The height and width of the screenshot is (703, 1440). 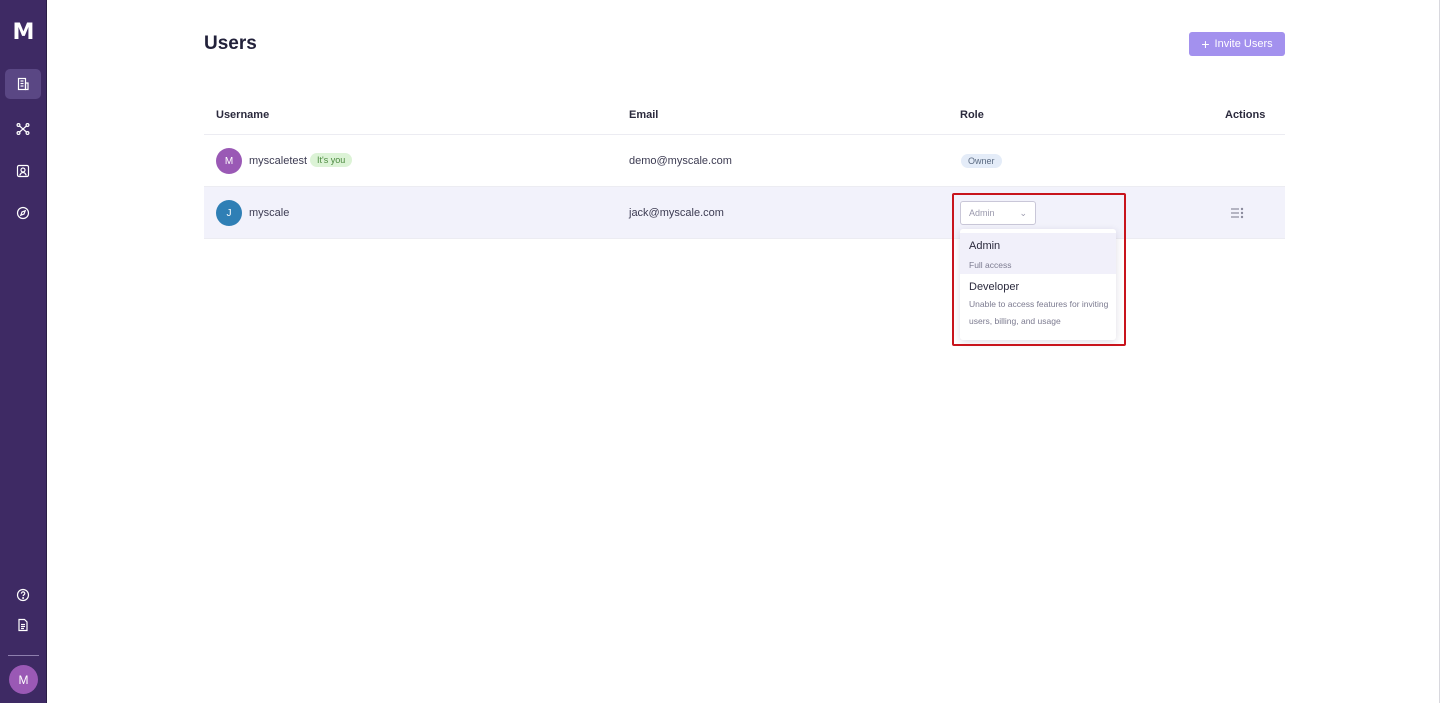 I want to click on plus-icon: +, so click(x=1205, y=44).